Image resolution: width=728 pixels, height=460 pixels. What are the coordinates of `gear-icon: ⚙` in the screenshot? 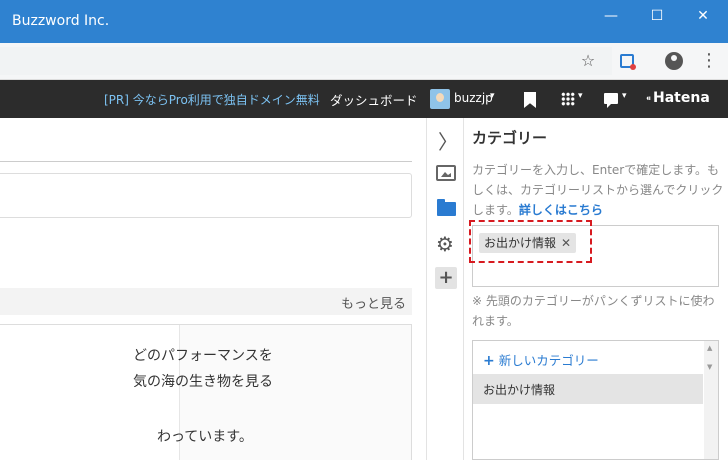 It's located at (445, 244).